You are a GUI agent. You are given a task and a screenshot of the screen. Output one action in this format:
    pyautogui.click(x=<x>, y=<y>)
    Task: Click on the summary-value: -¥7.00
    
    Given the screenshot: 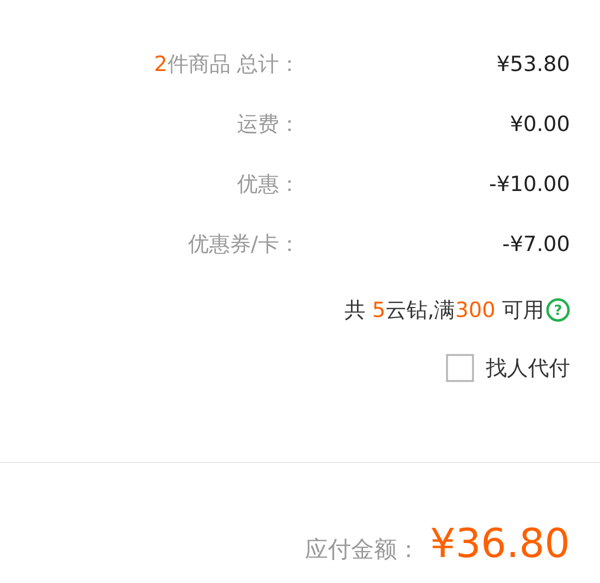 What is the action you would take?
    pyautogui.click(x=536, y=244)
    